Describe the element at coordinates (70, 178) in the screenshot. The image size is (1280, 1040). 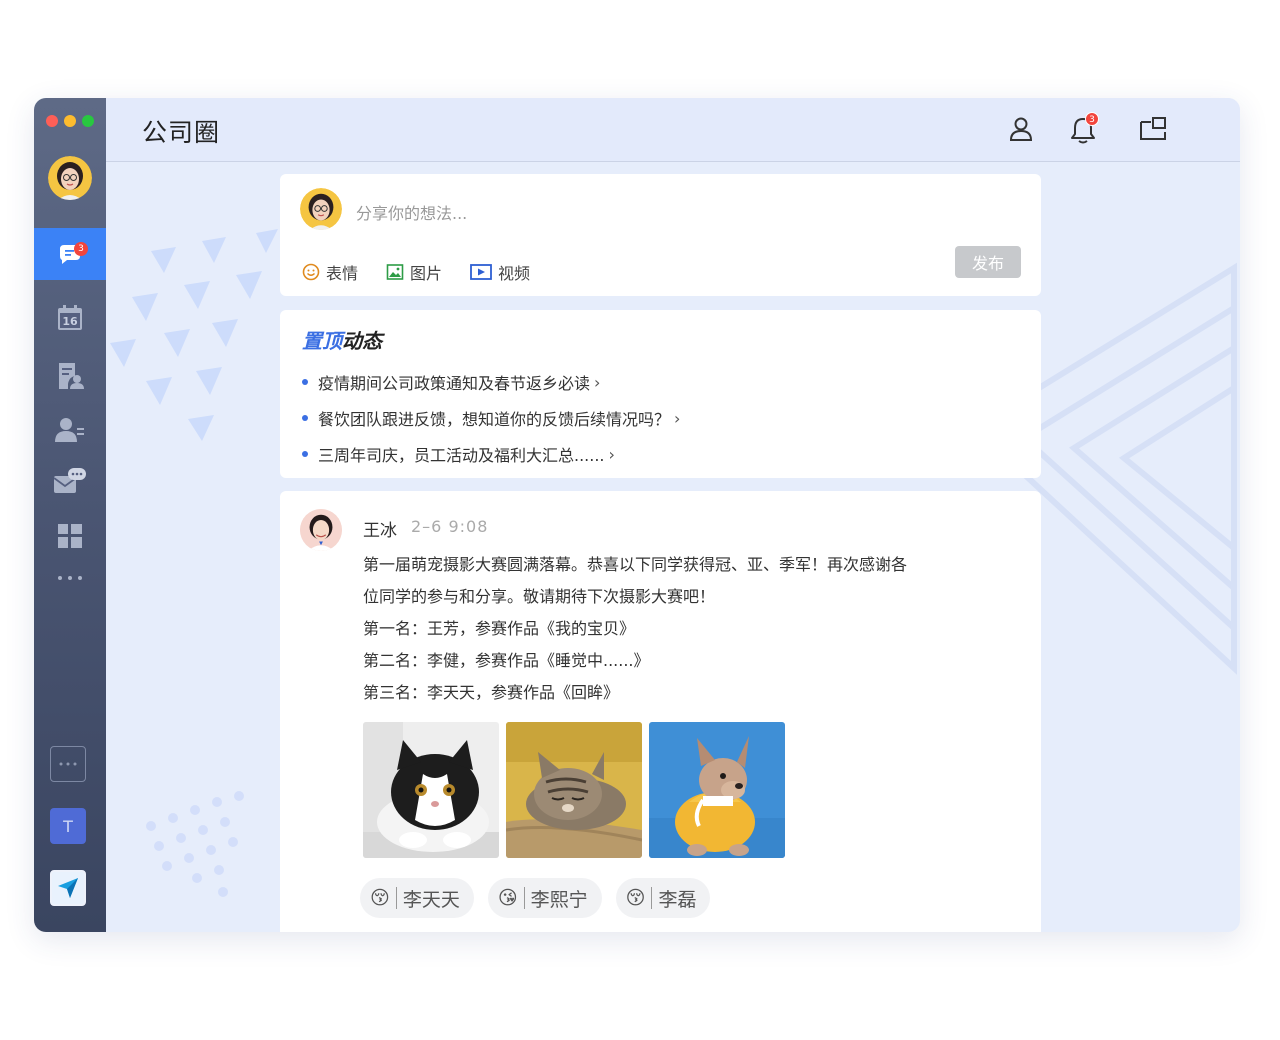
I see `user-avatar` at that location.